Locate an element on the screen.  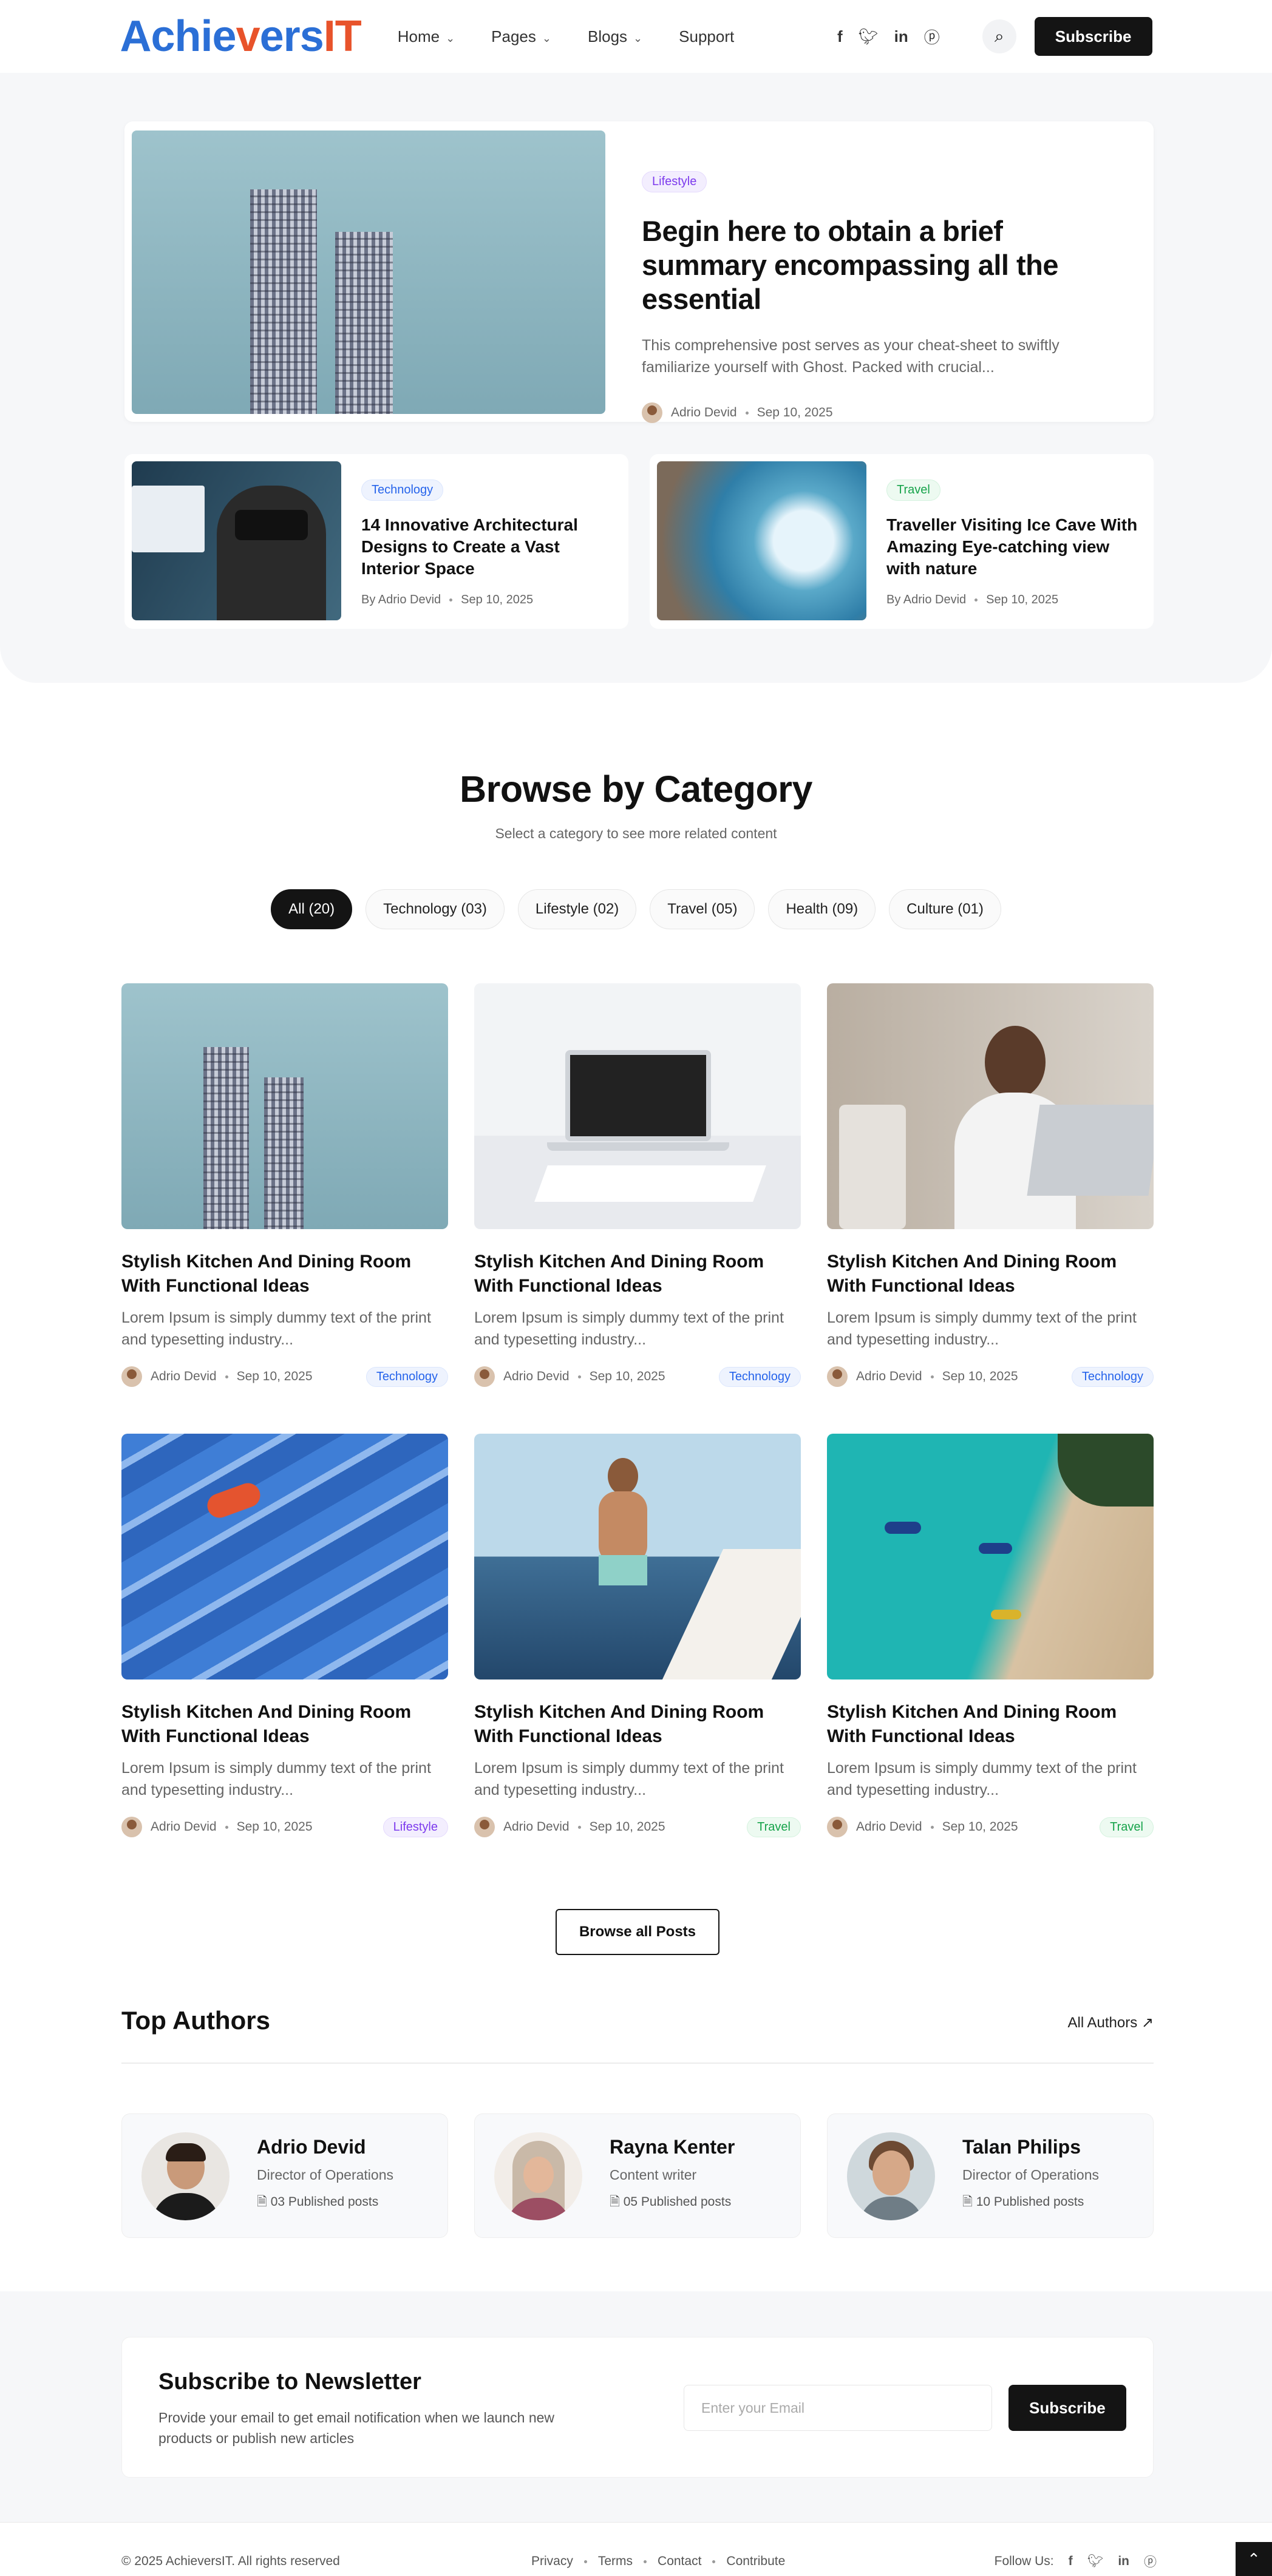
chip-technology: Technology (03) is located at coordinates (435, 909).